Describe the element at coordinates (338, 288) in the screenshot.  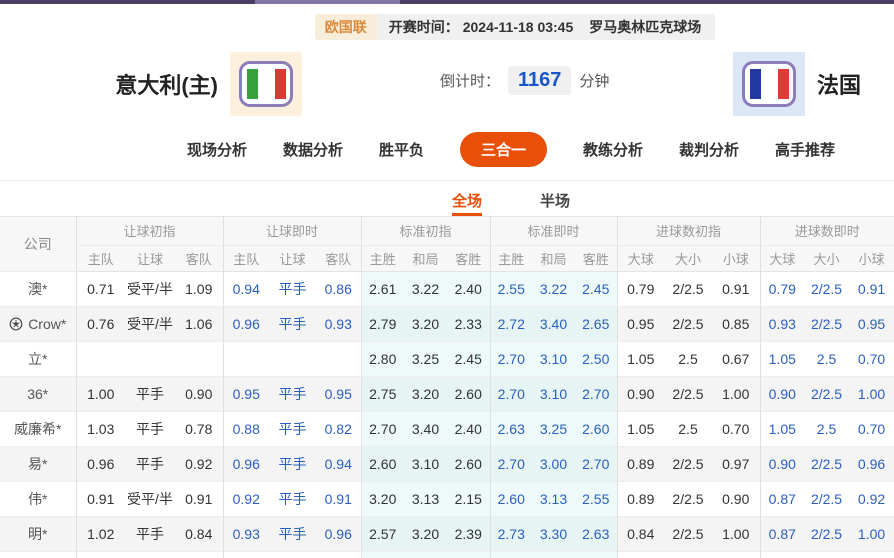
I see `odds-cell: 0.86` at that location.